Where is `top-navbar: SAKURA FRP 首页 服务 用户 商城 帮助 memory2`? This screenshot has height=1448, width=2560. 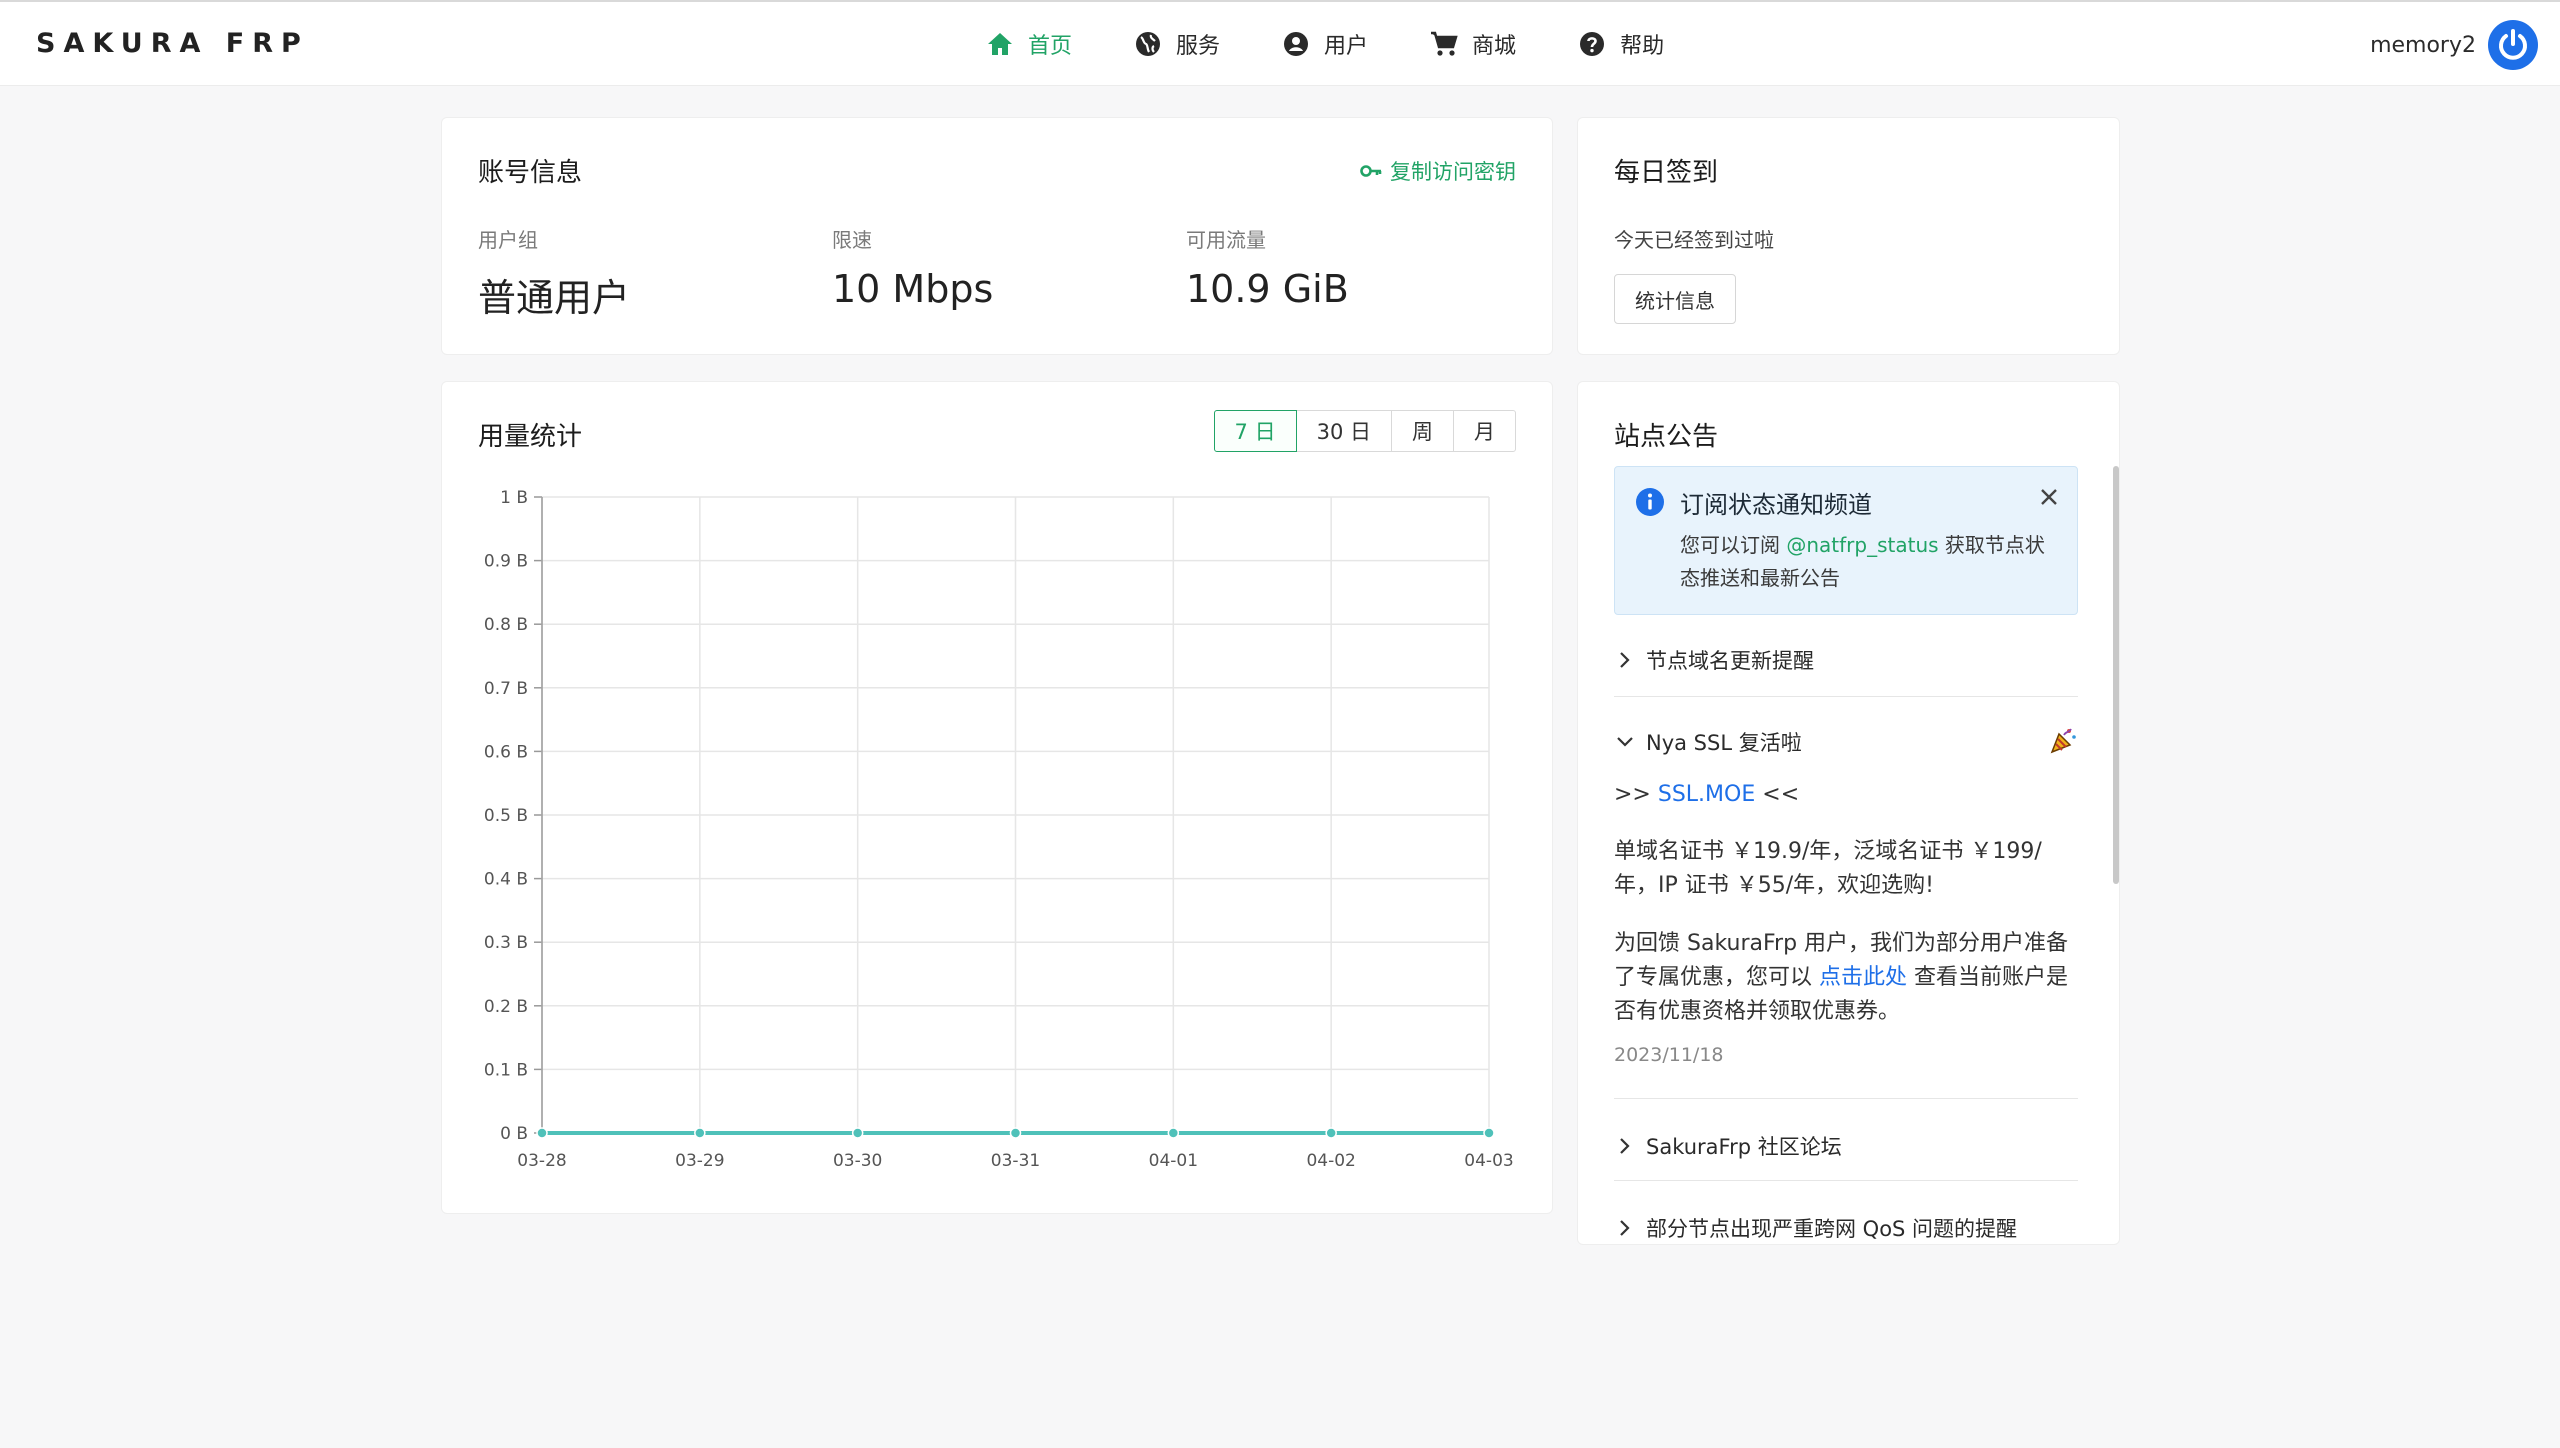
top-navbar: SAKURA FRP 首页 服务 用户 商城 帮助 memory2 is located at coordinates (1280, 43).